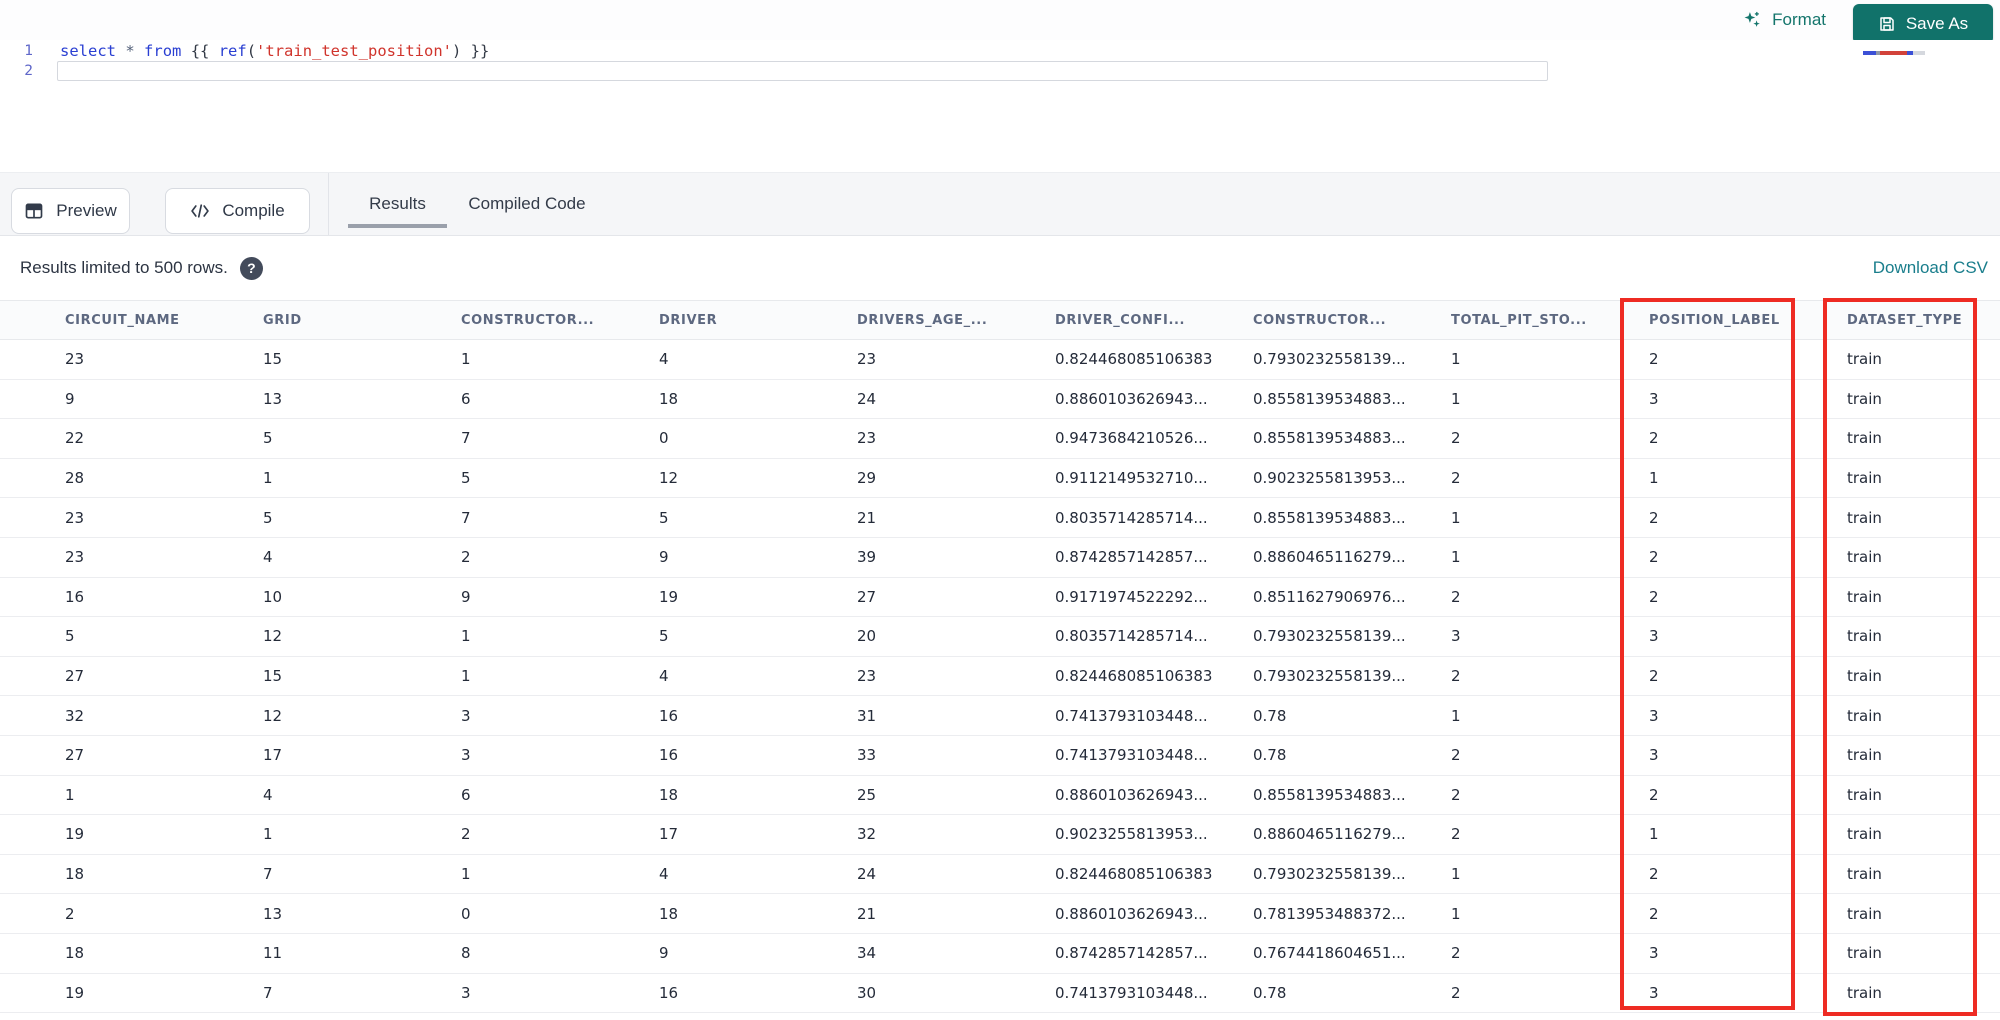  What do you see at coordinates (251, 268) in the screenshot?
I see `help-icon: ?` at bounding box center [251, 268].